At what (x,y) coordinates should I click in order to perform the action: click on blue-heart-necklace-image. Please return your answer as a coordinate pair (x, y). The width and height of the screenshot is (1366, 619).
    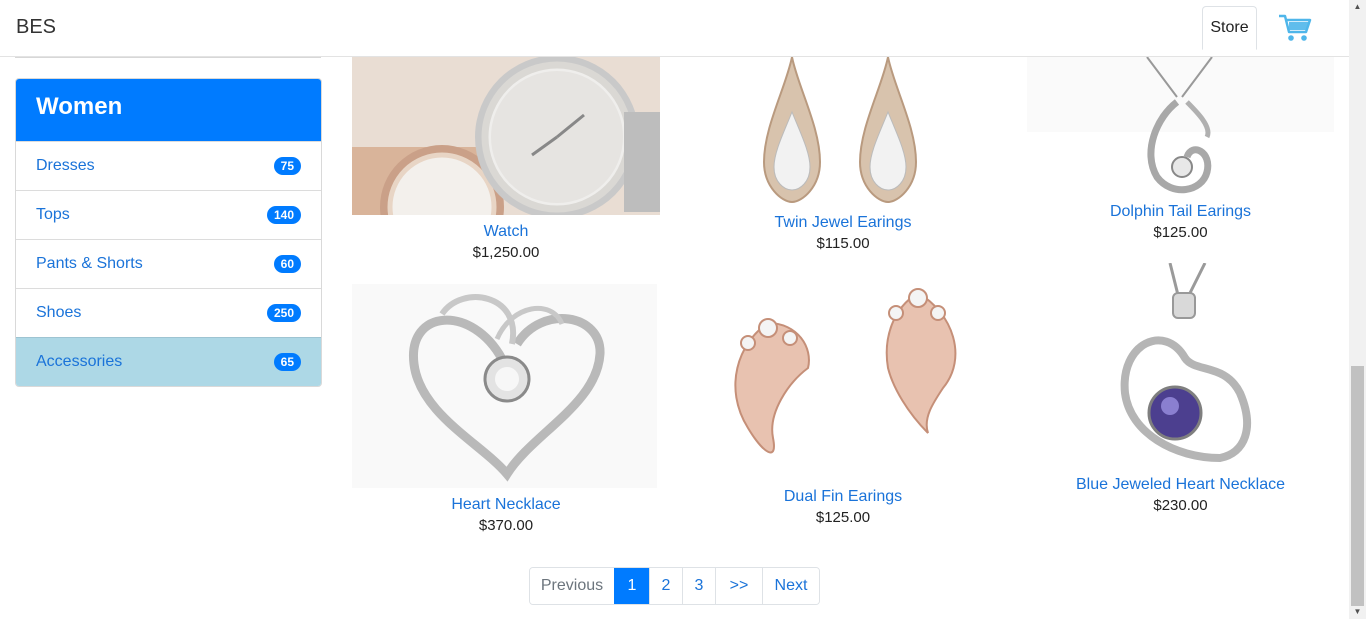
    Looking at the image, I should click on (1180, 365).